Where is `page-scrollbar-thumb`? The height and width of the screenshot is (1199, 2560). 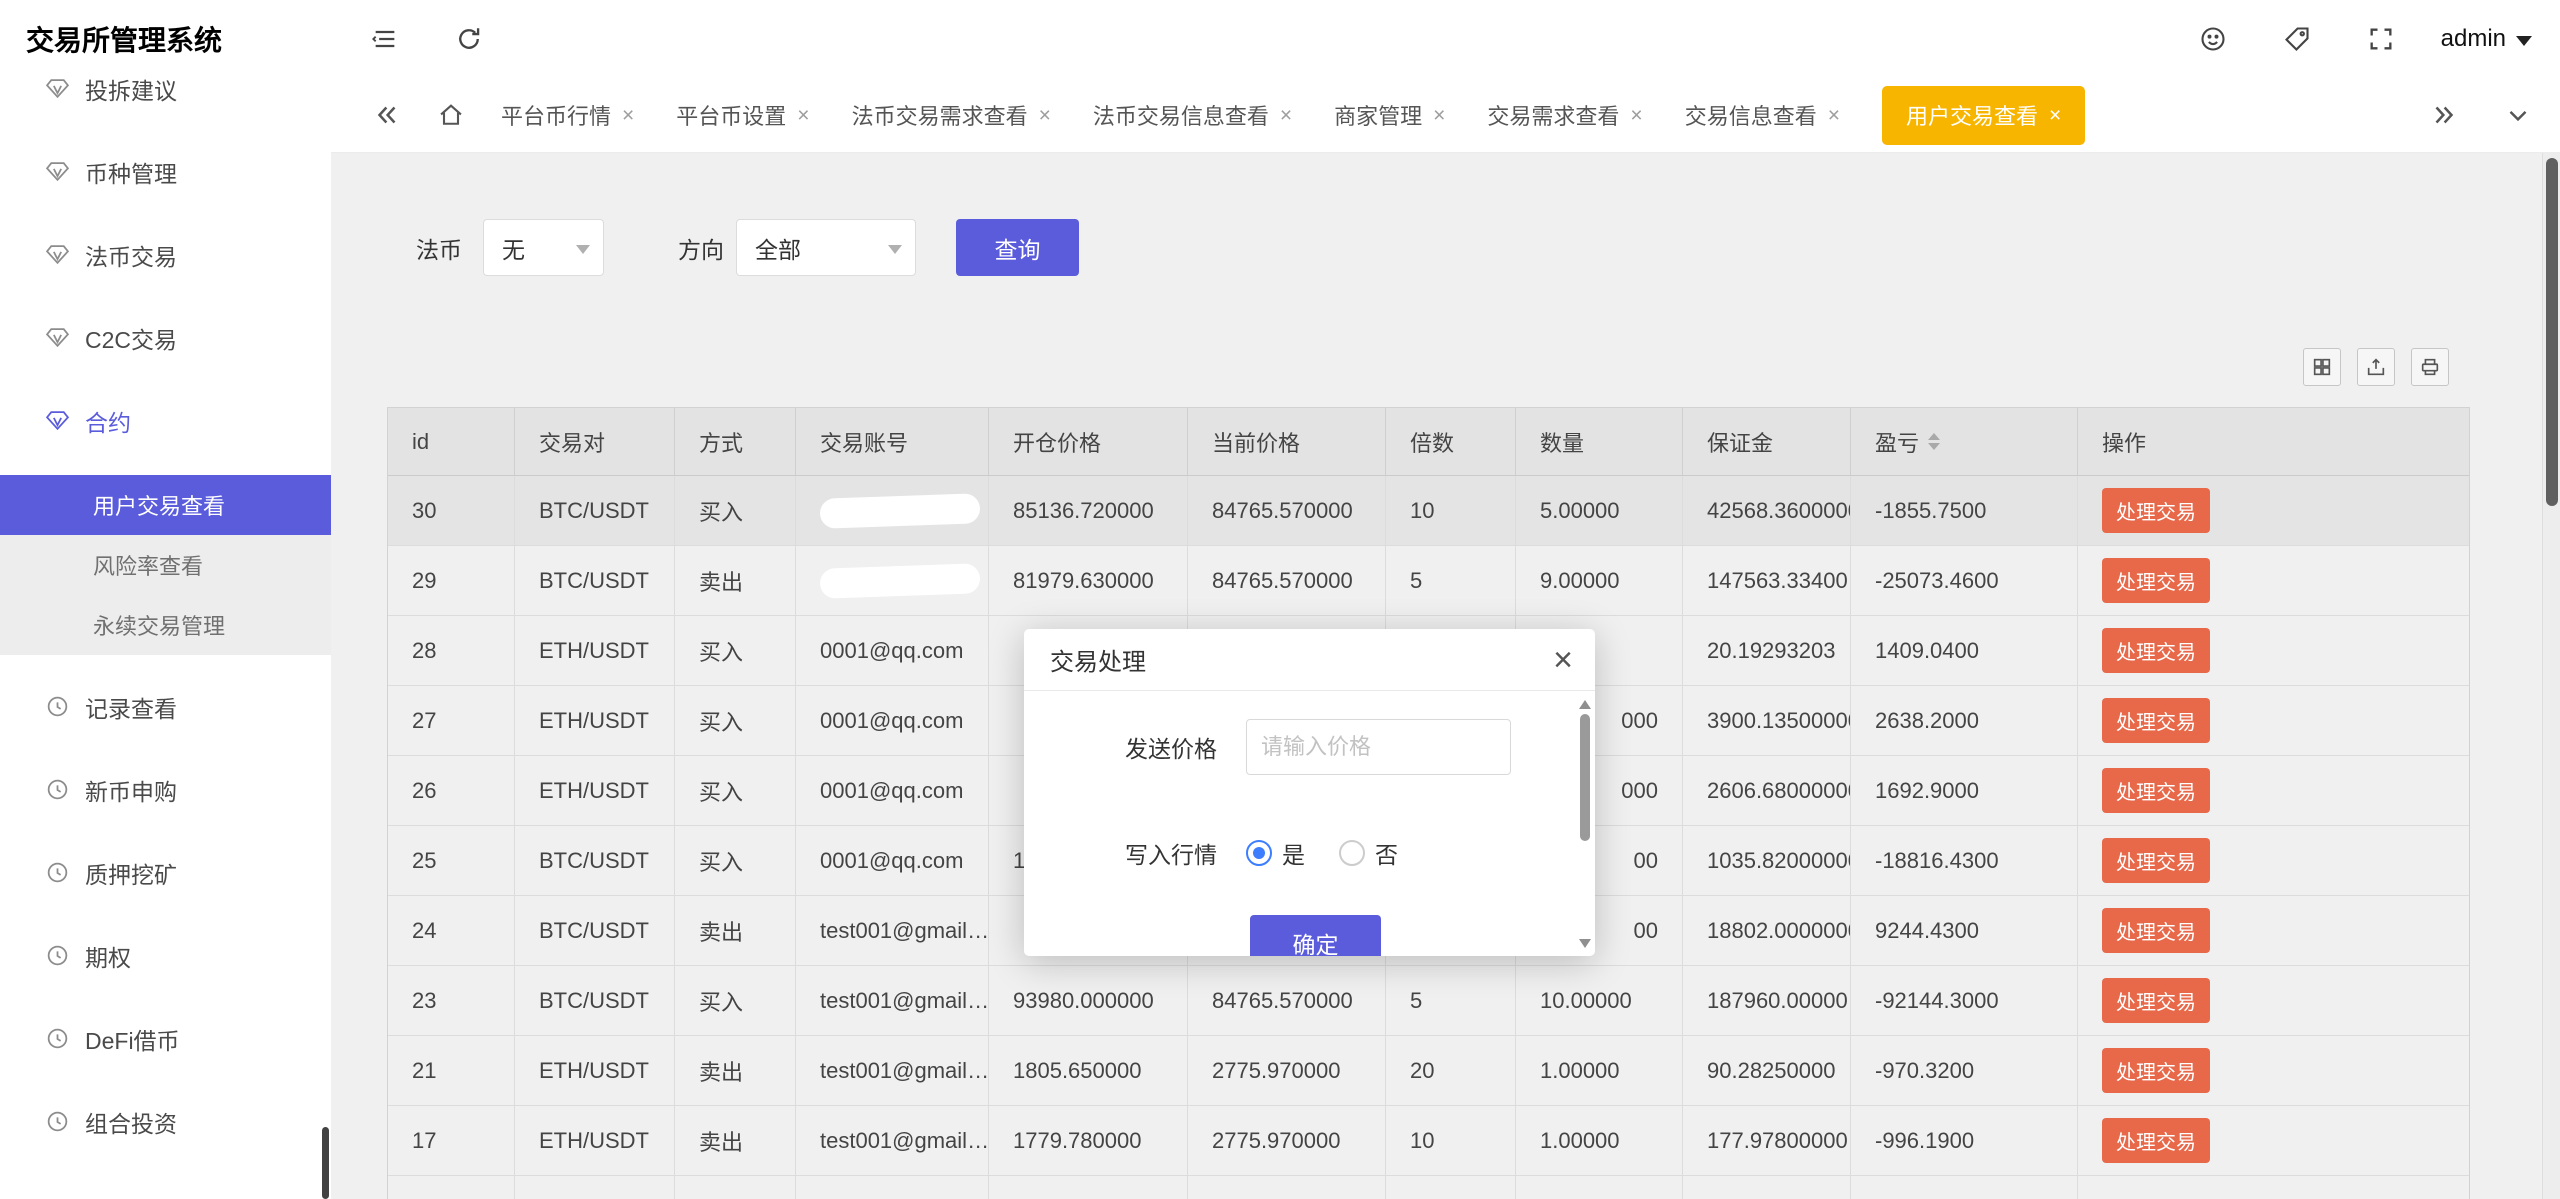
page-scrollbar-thumb is located at coordinates (2552, 332).